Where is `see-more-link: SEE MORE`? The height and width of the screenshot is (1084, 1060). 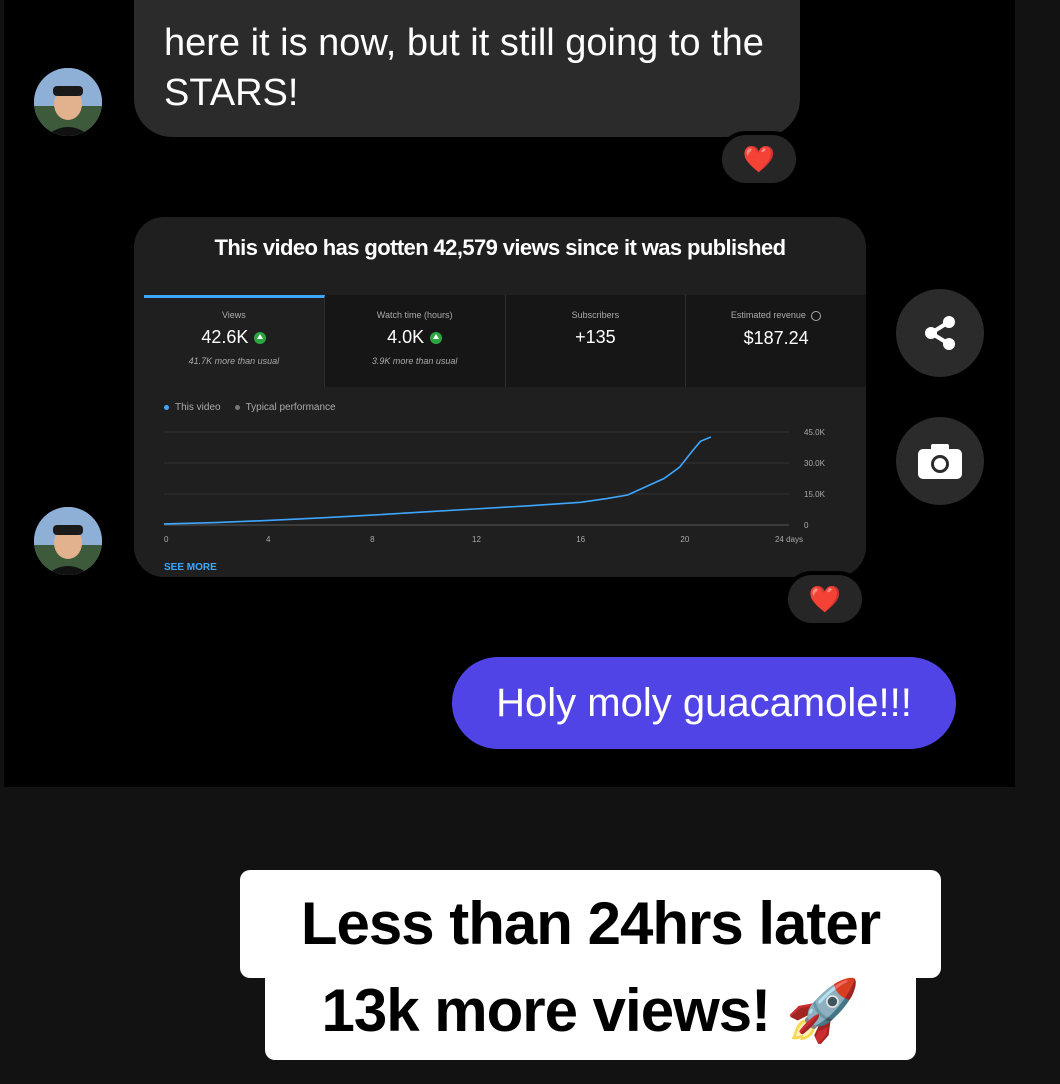
see-more-link: SEE MORE is located at coordinates (190, 567).